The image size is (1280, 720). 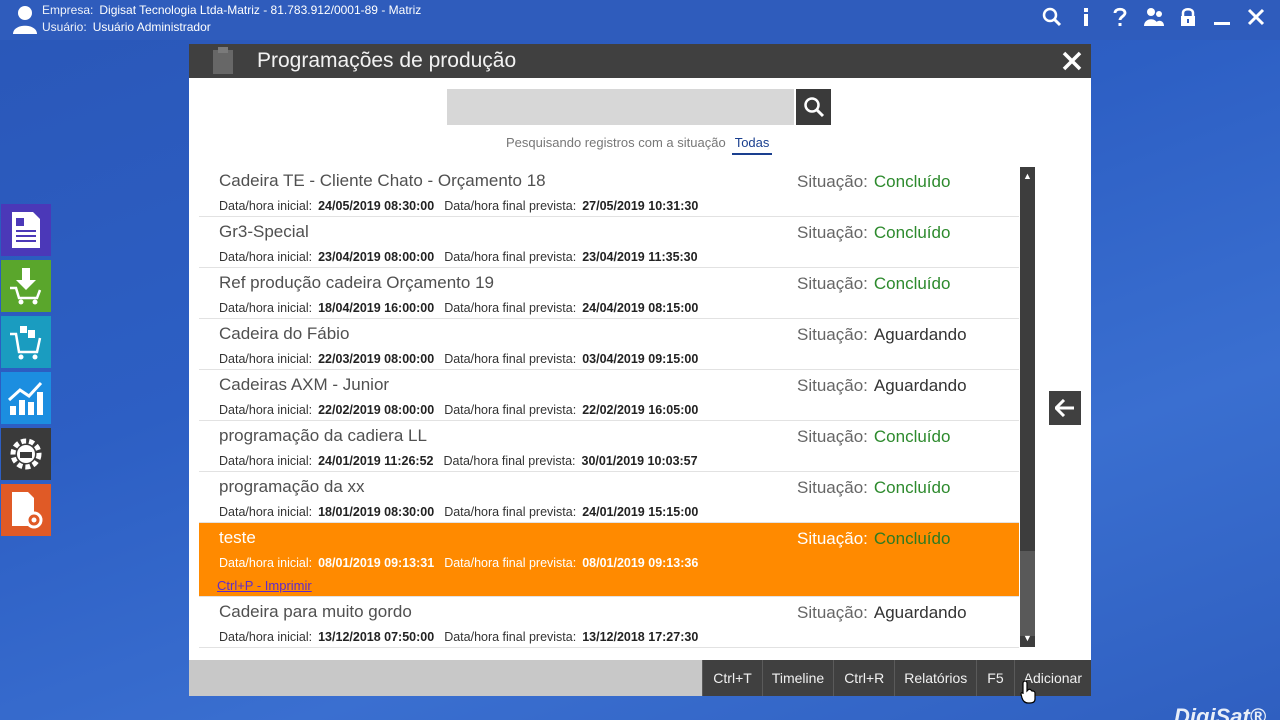 I want to click on list-scrollbar: ▲ ▼, so click(x=1027, y=407).